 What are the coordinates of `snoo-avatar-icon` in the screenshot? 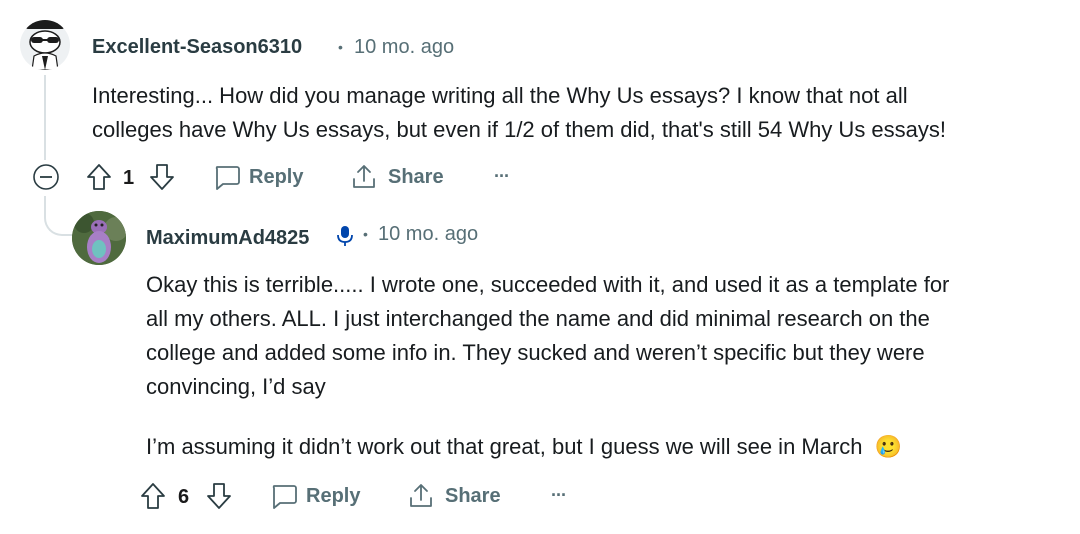 It's located at (45, 45).